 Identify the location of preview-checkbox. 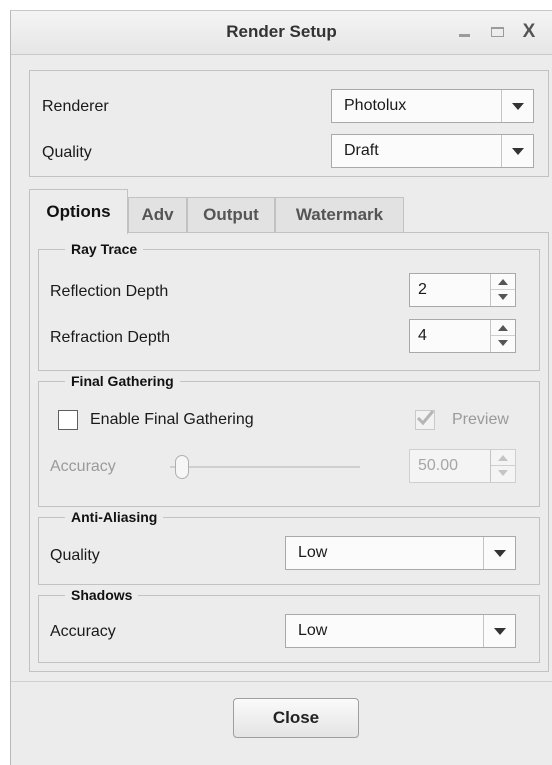
(425, 420).